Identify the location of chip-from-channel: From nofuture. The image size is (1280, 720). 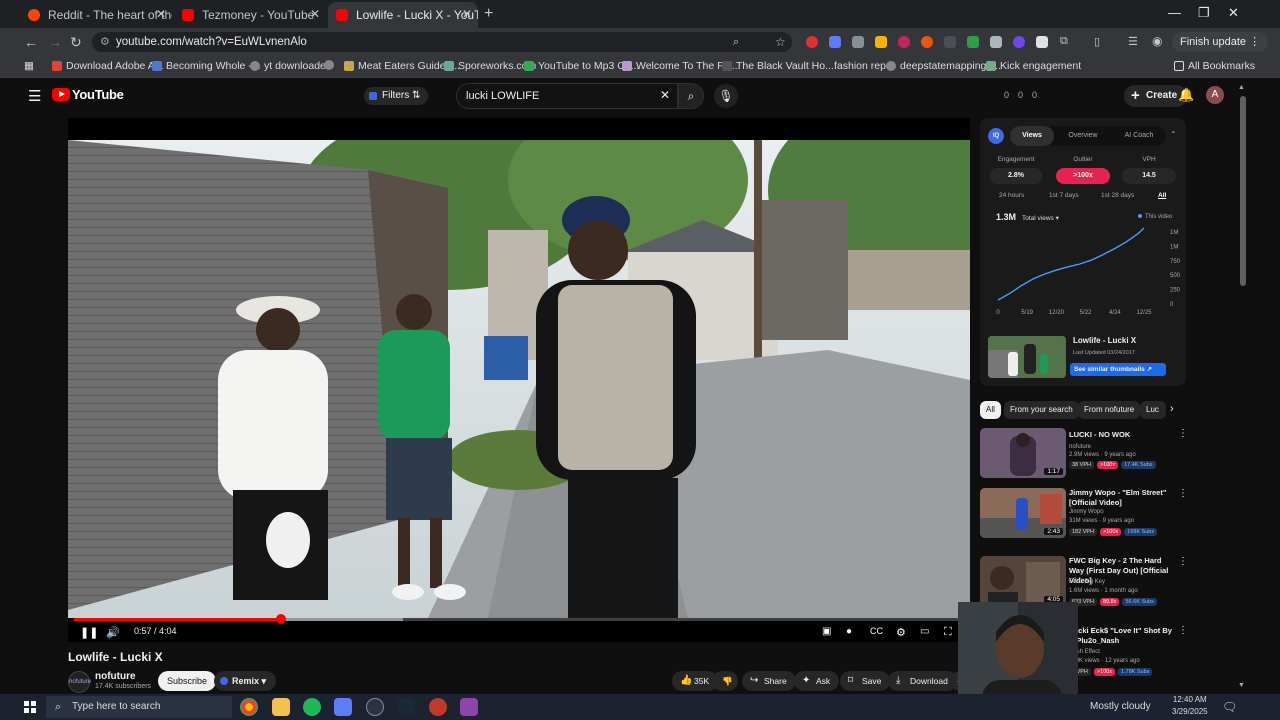
(1109, 410).